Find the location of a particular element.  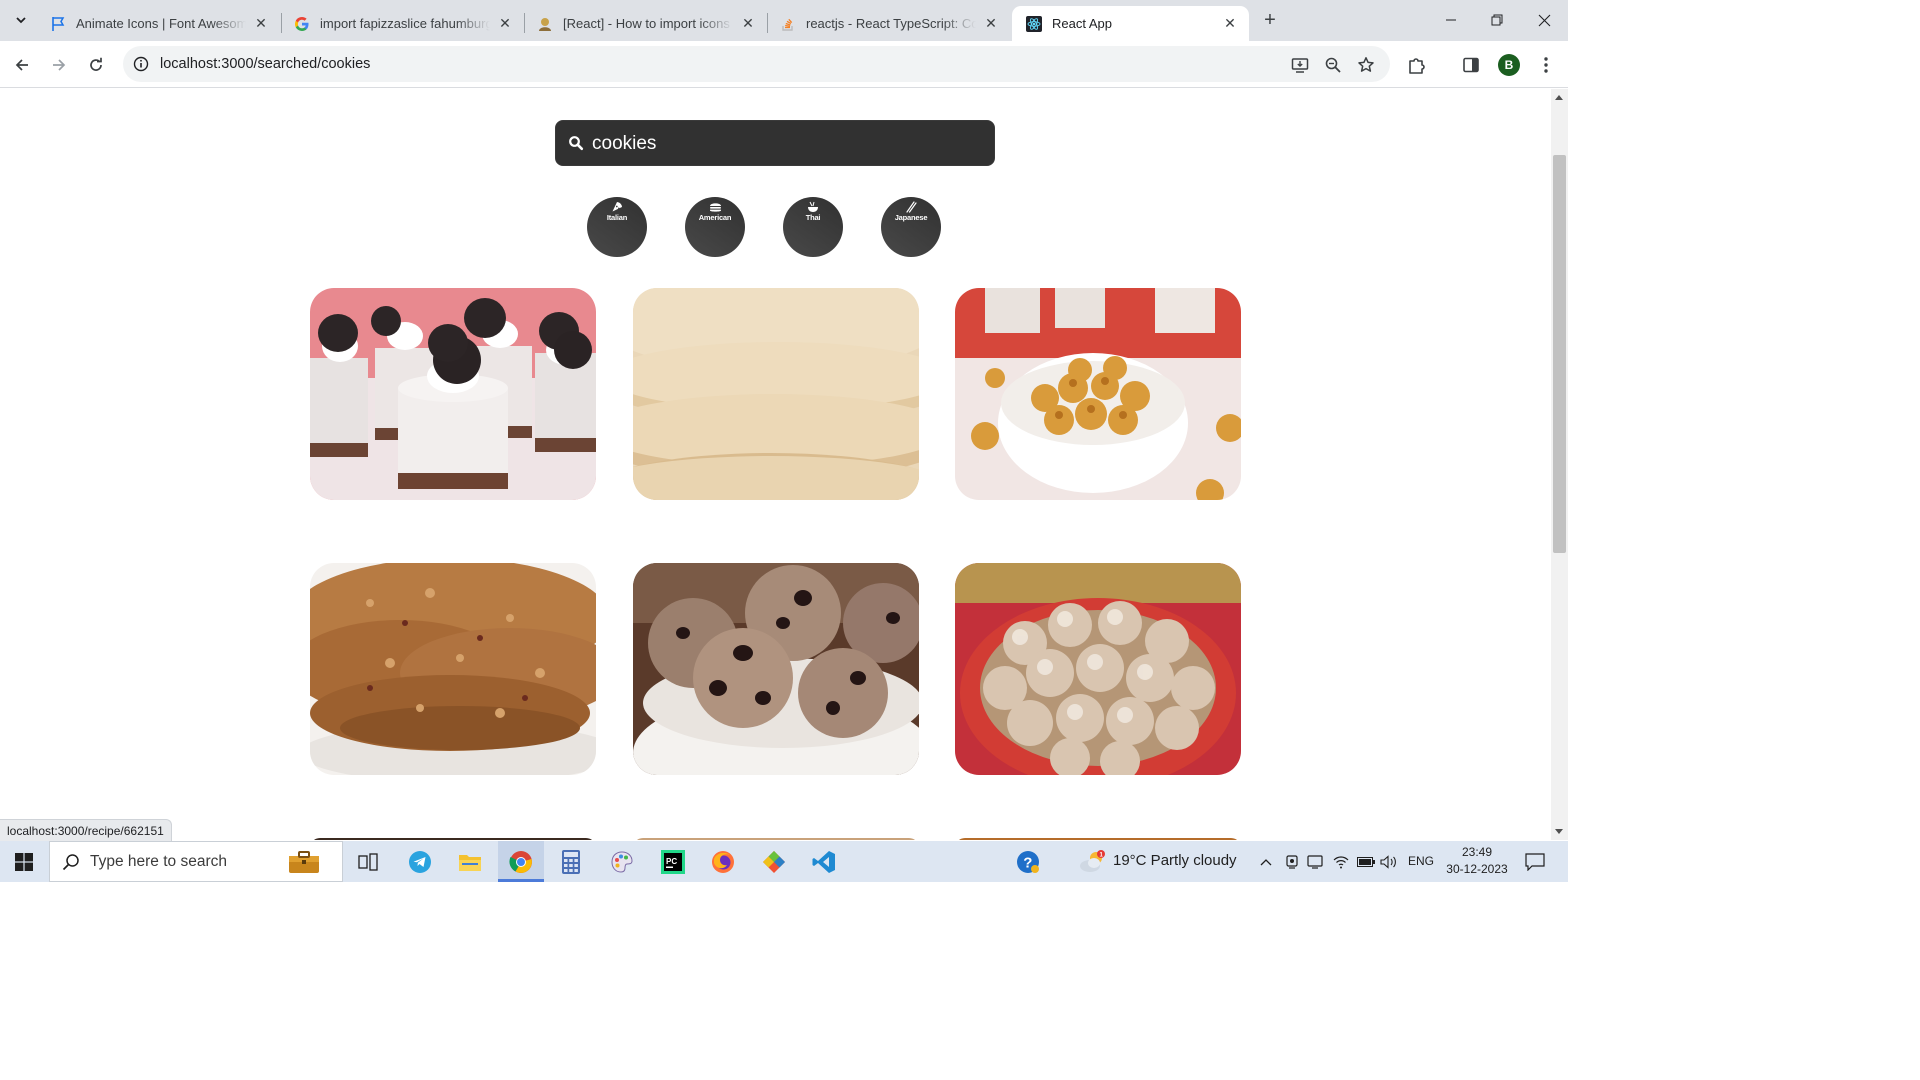

task-view-icon is located at coordinates (368, 861).